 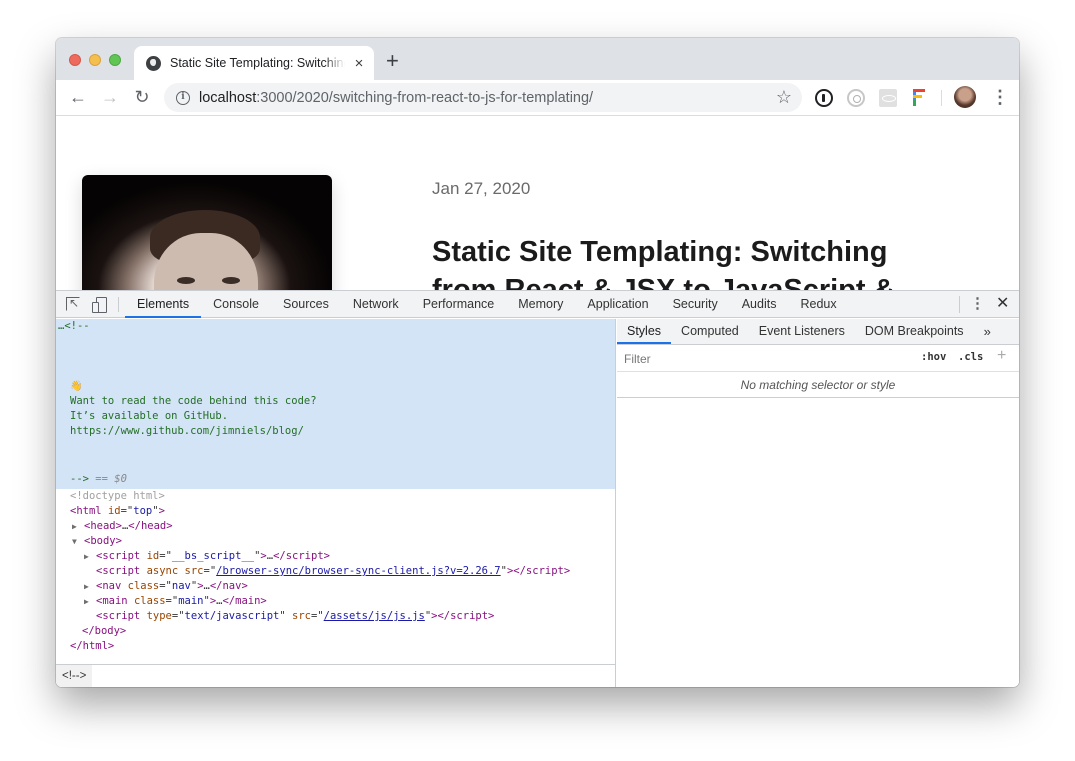 I want to click on tab-security: Security, so click(x=695, y=304).